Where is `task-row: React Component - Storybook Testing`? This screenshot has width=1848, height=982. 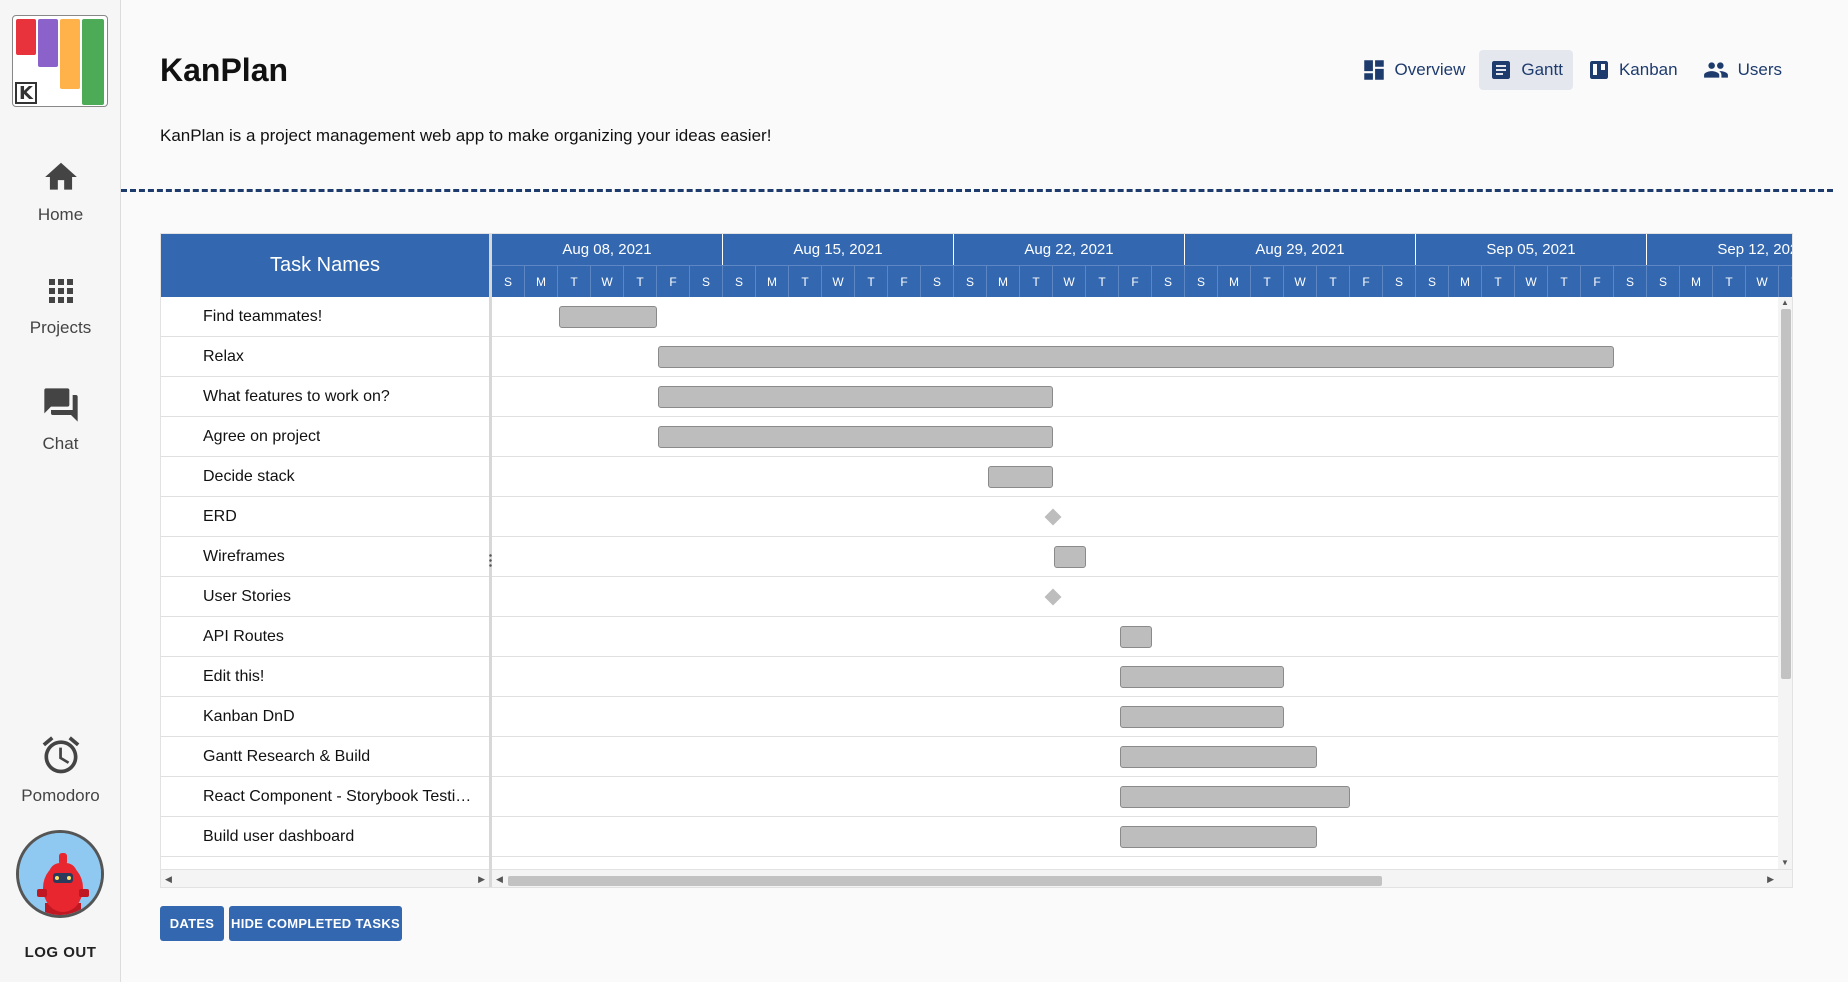
task-row: React Component - Storybook Testing is located at coordinates (325, 797).